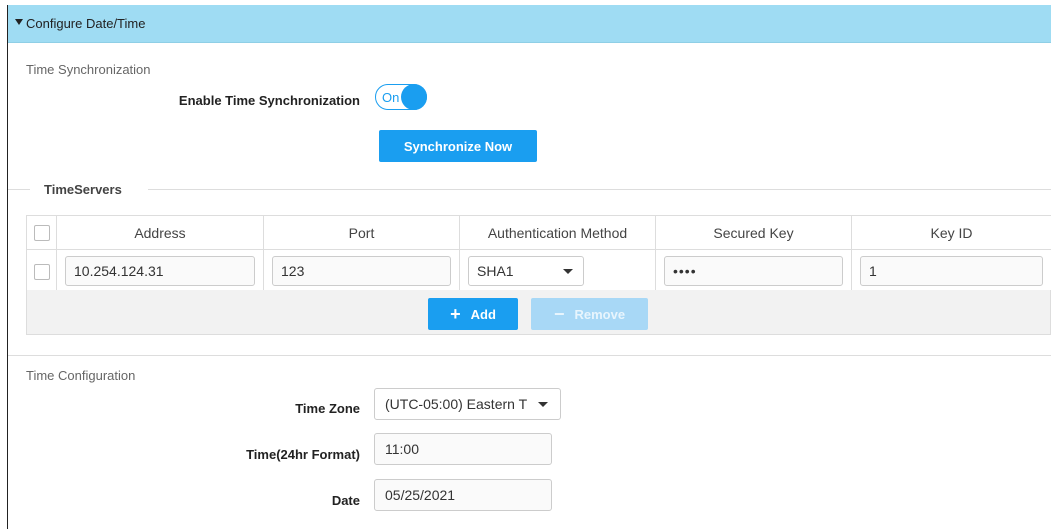  I want to click on time-label: Time(24hr Format), so click(303, 454).